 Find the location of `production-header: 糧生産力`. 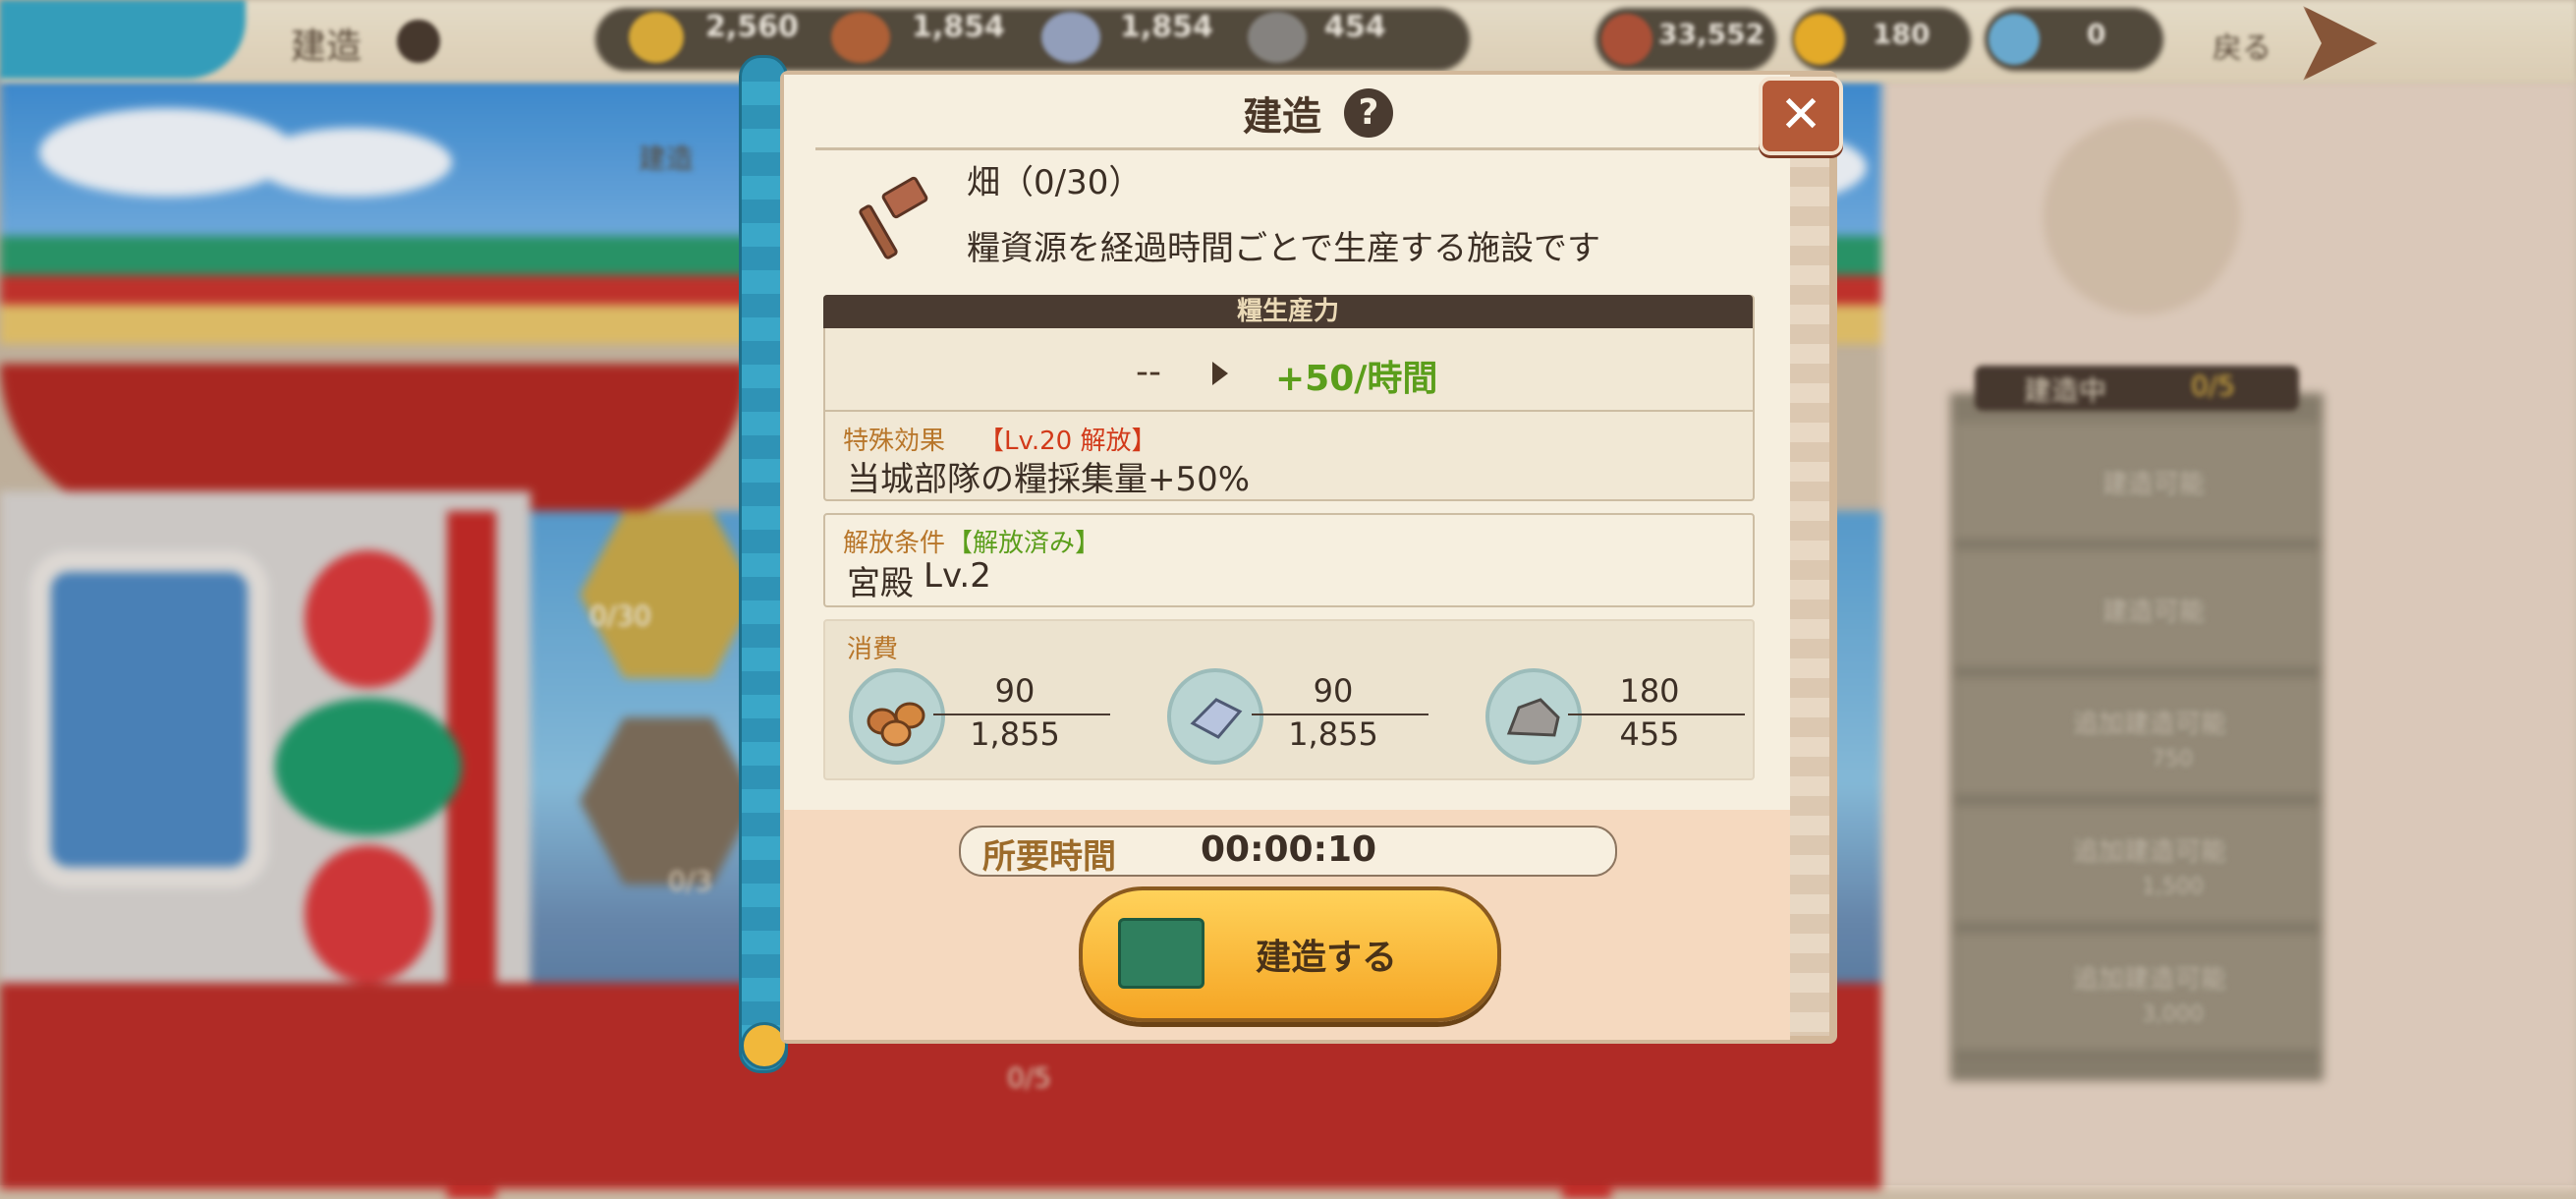

production-header: 糧生産力 is located at coordinates (1288, 311).